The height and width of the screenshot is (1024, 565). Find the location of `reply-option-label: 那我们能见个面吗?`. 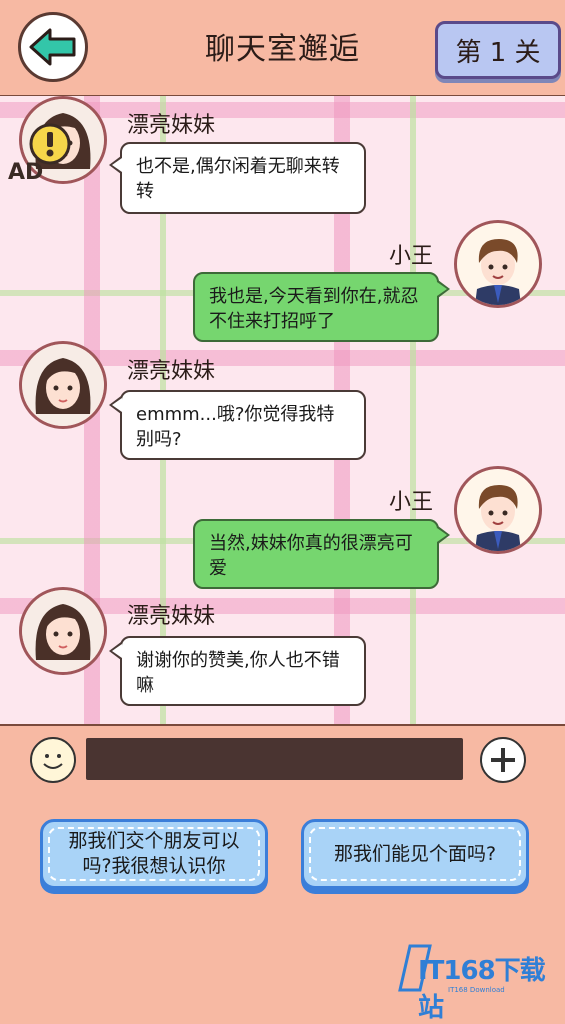

reply-option-label: 那我们能见个面吗? is located at coordinates (415, 853).